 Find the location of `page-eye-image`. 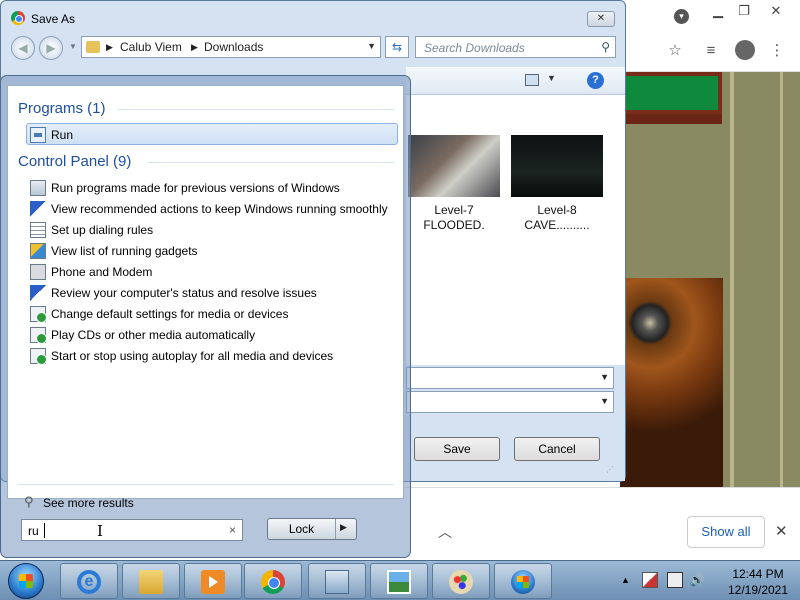

page-eye-image is located at coordinates (671, 383).